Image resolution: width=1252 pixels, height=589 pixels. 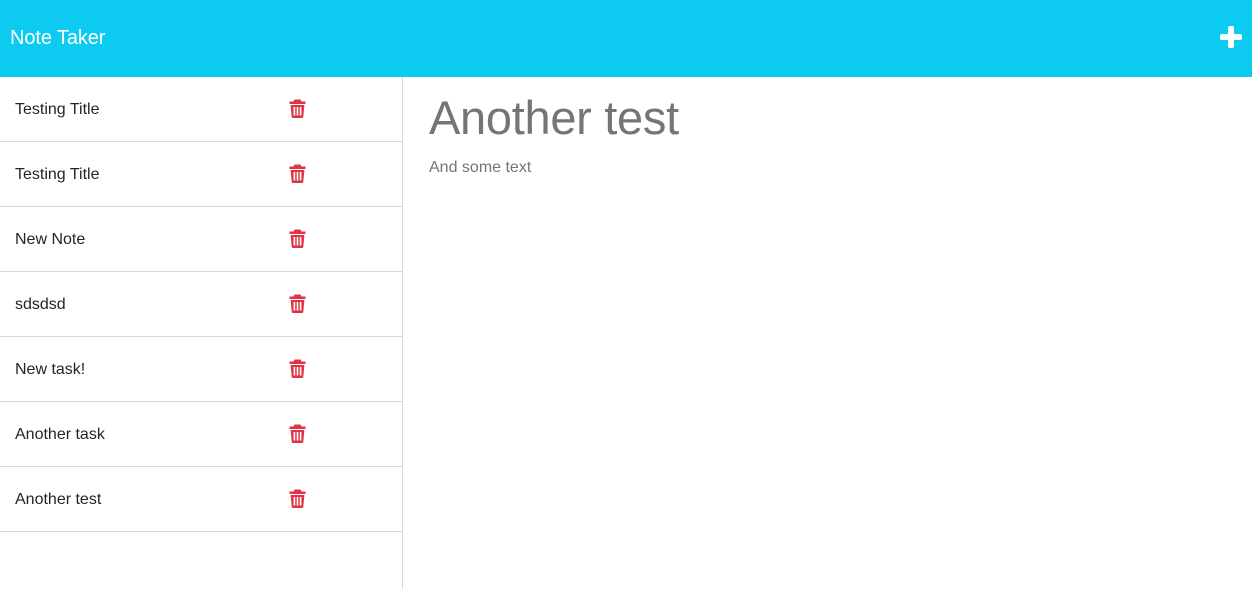 I want to click on note-list-item: New Note, so click(x=201, y=239).